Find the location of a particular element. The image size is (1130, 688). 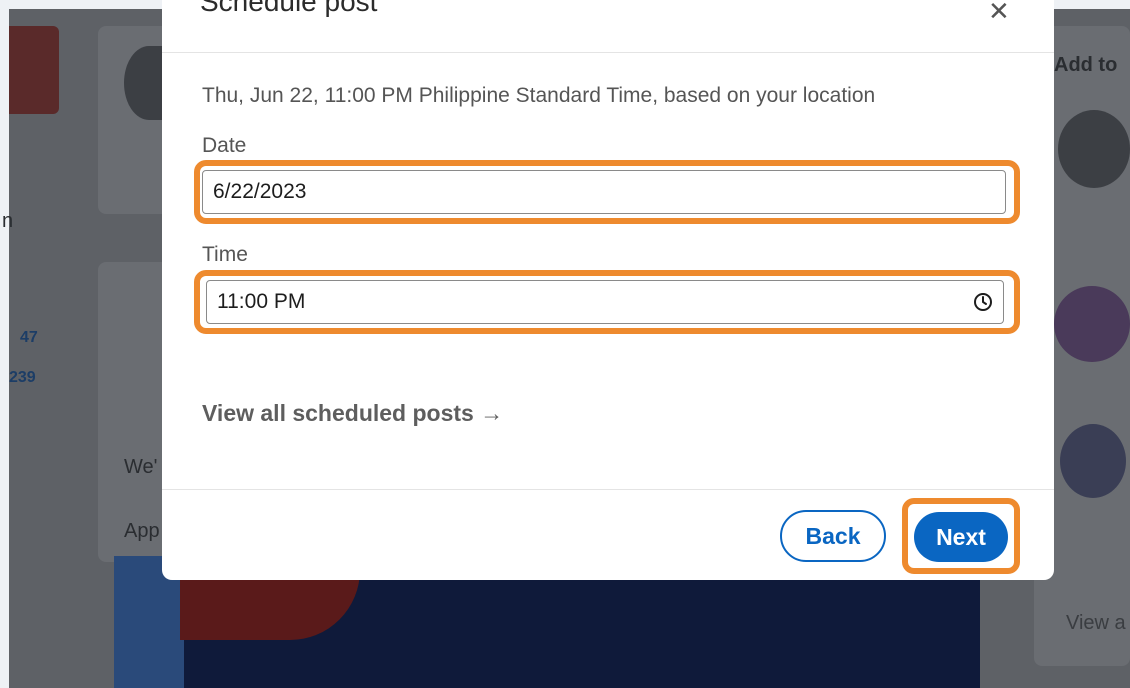

stat-count-2: 239 is located at coordinates (22, 377).